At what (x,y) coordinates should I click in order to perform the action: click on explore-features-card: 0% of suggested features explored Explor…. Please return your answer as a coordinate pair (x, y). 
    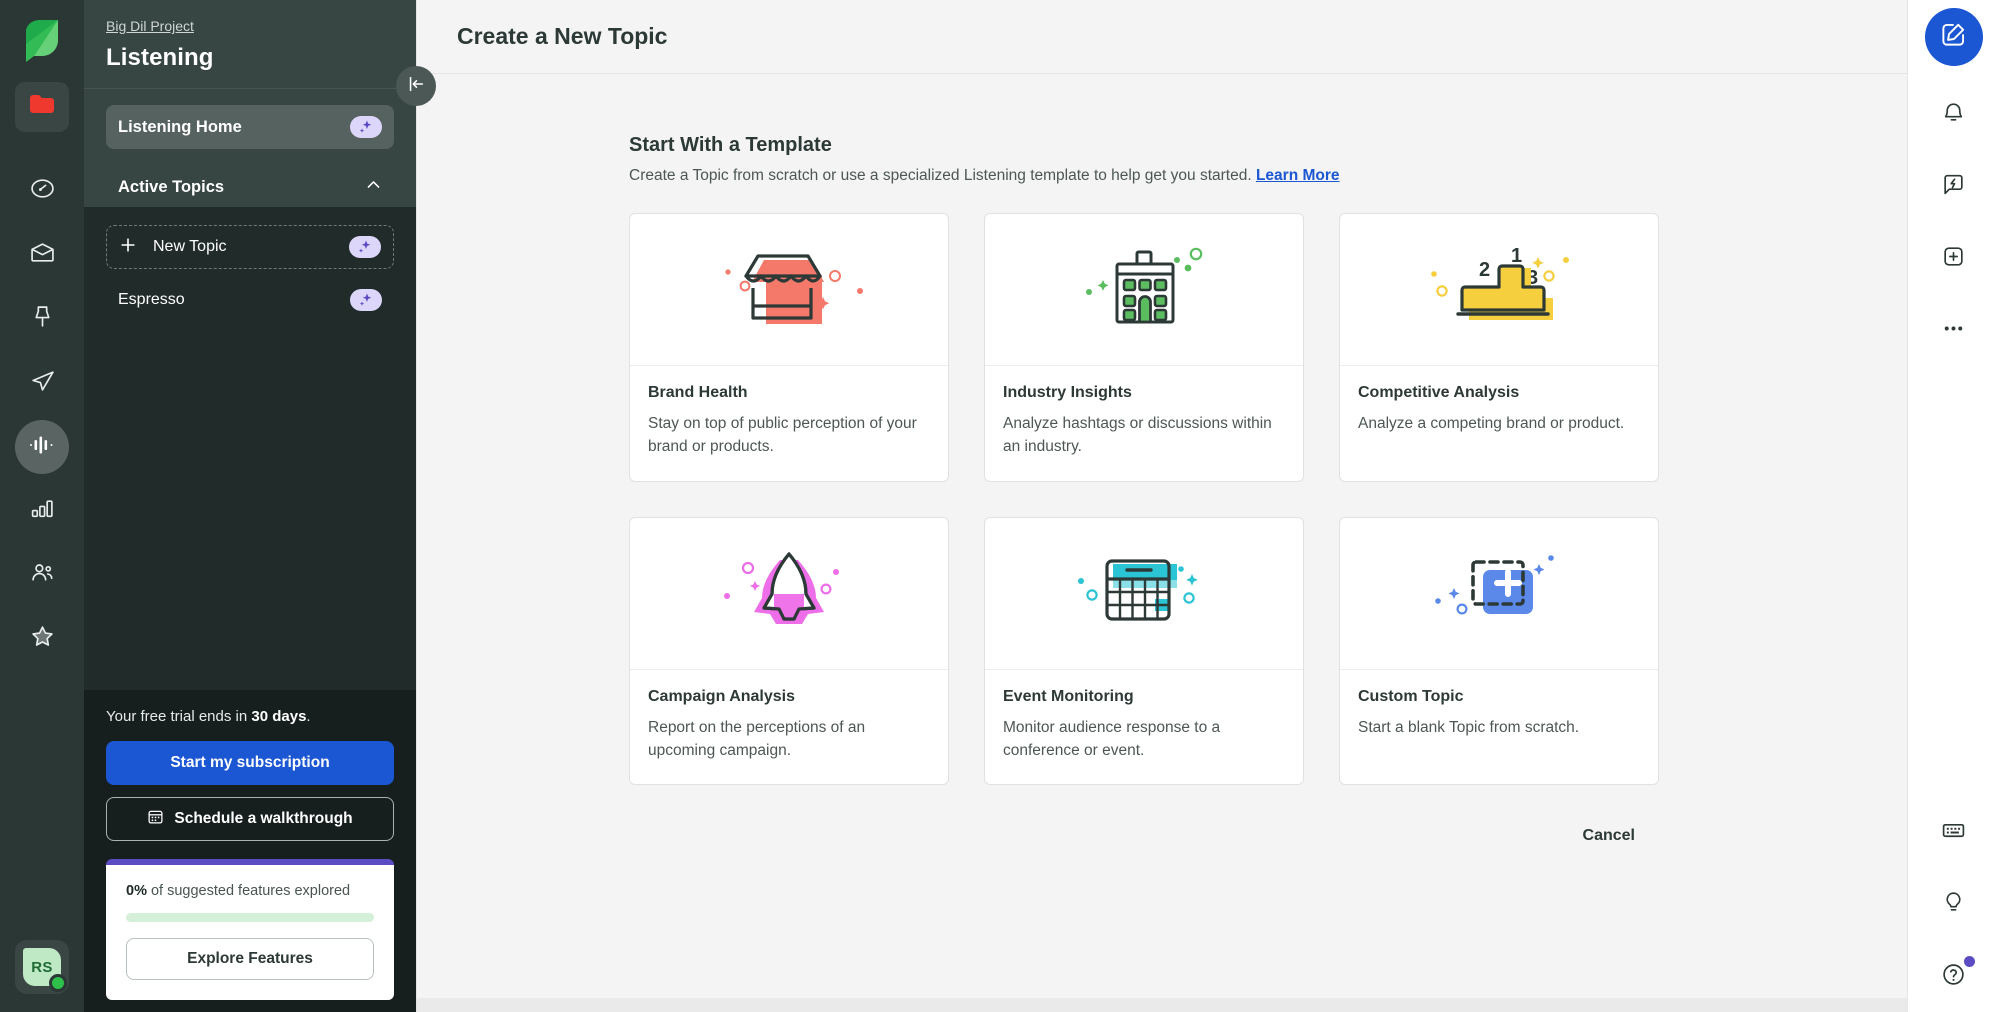
    Looking at the image, I should click on (250, 929).